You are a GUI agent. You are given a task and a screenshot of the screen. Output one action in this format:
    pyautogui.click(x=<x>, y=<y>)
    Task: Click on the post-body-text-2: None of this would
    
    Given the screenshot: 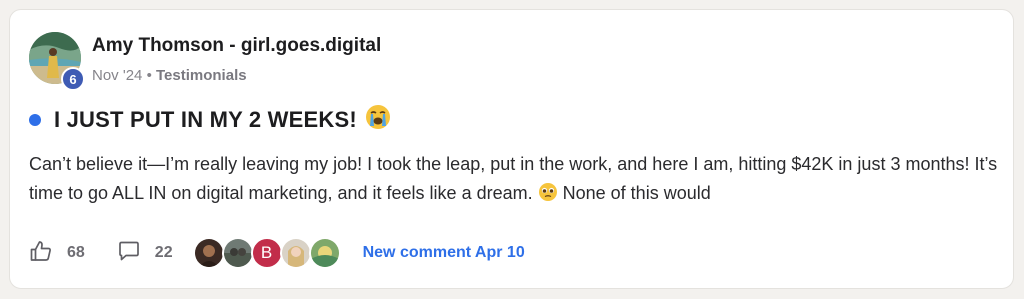 What is the action you would take?
    pyautogui.click(x=636, y=193)
    